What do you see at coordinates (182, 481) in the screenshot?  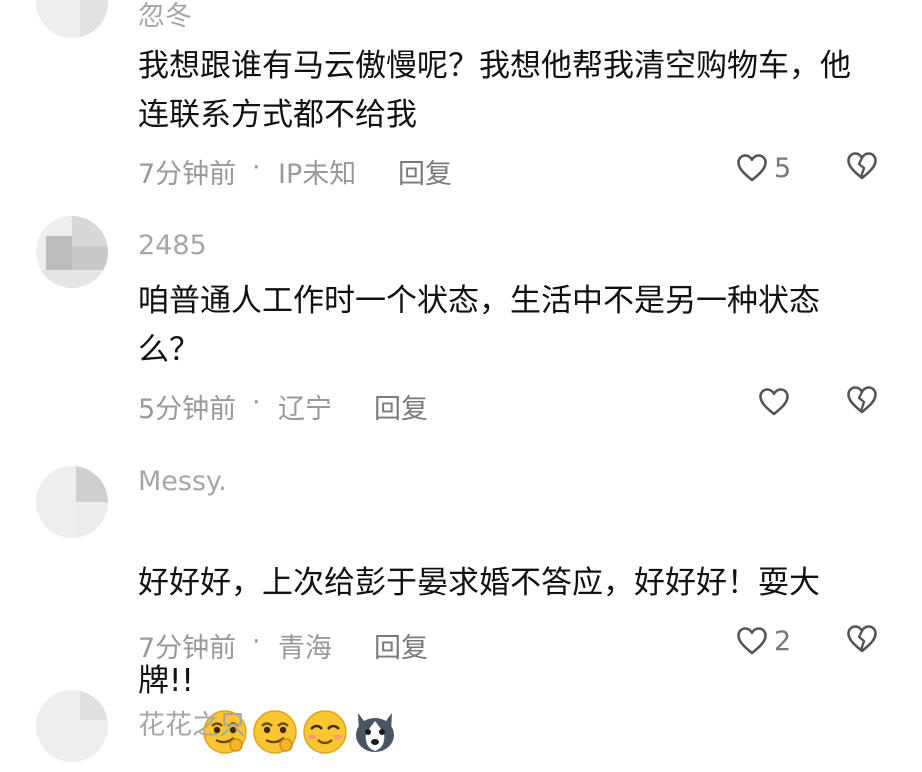 I see `comment-username: Messy.` at bounding box center [182, 481].